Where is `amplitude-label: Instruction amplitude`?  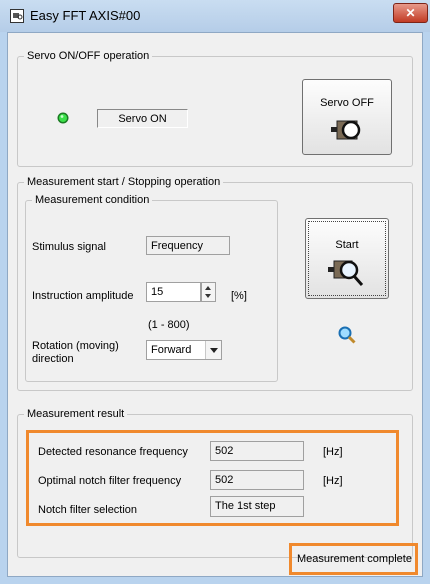 amplitude-label: Instruction amplitude is located at coordinates (83, 296).